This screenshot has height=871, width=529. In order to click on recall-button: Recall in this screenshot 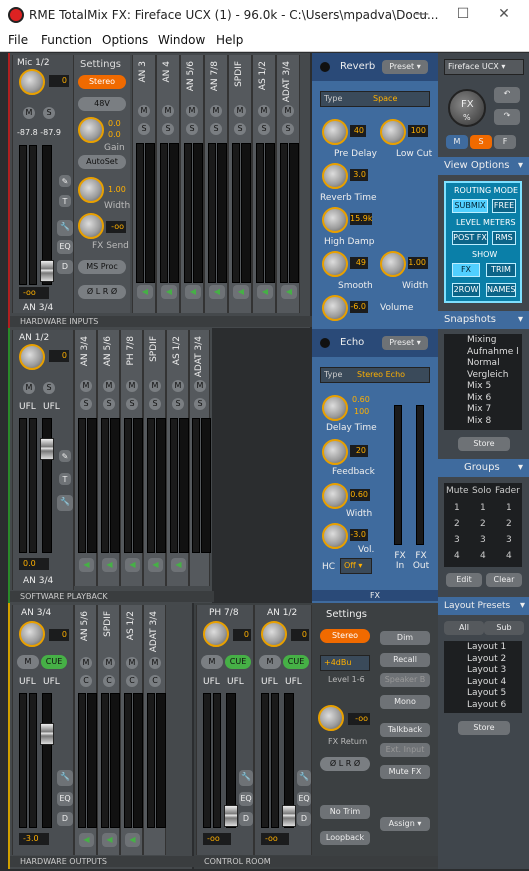, I will do `click(405, 660)`.